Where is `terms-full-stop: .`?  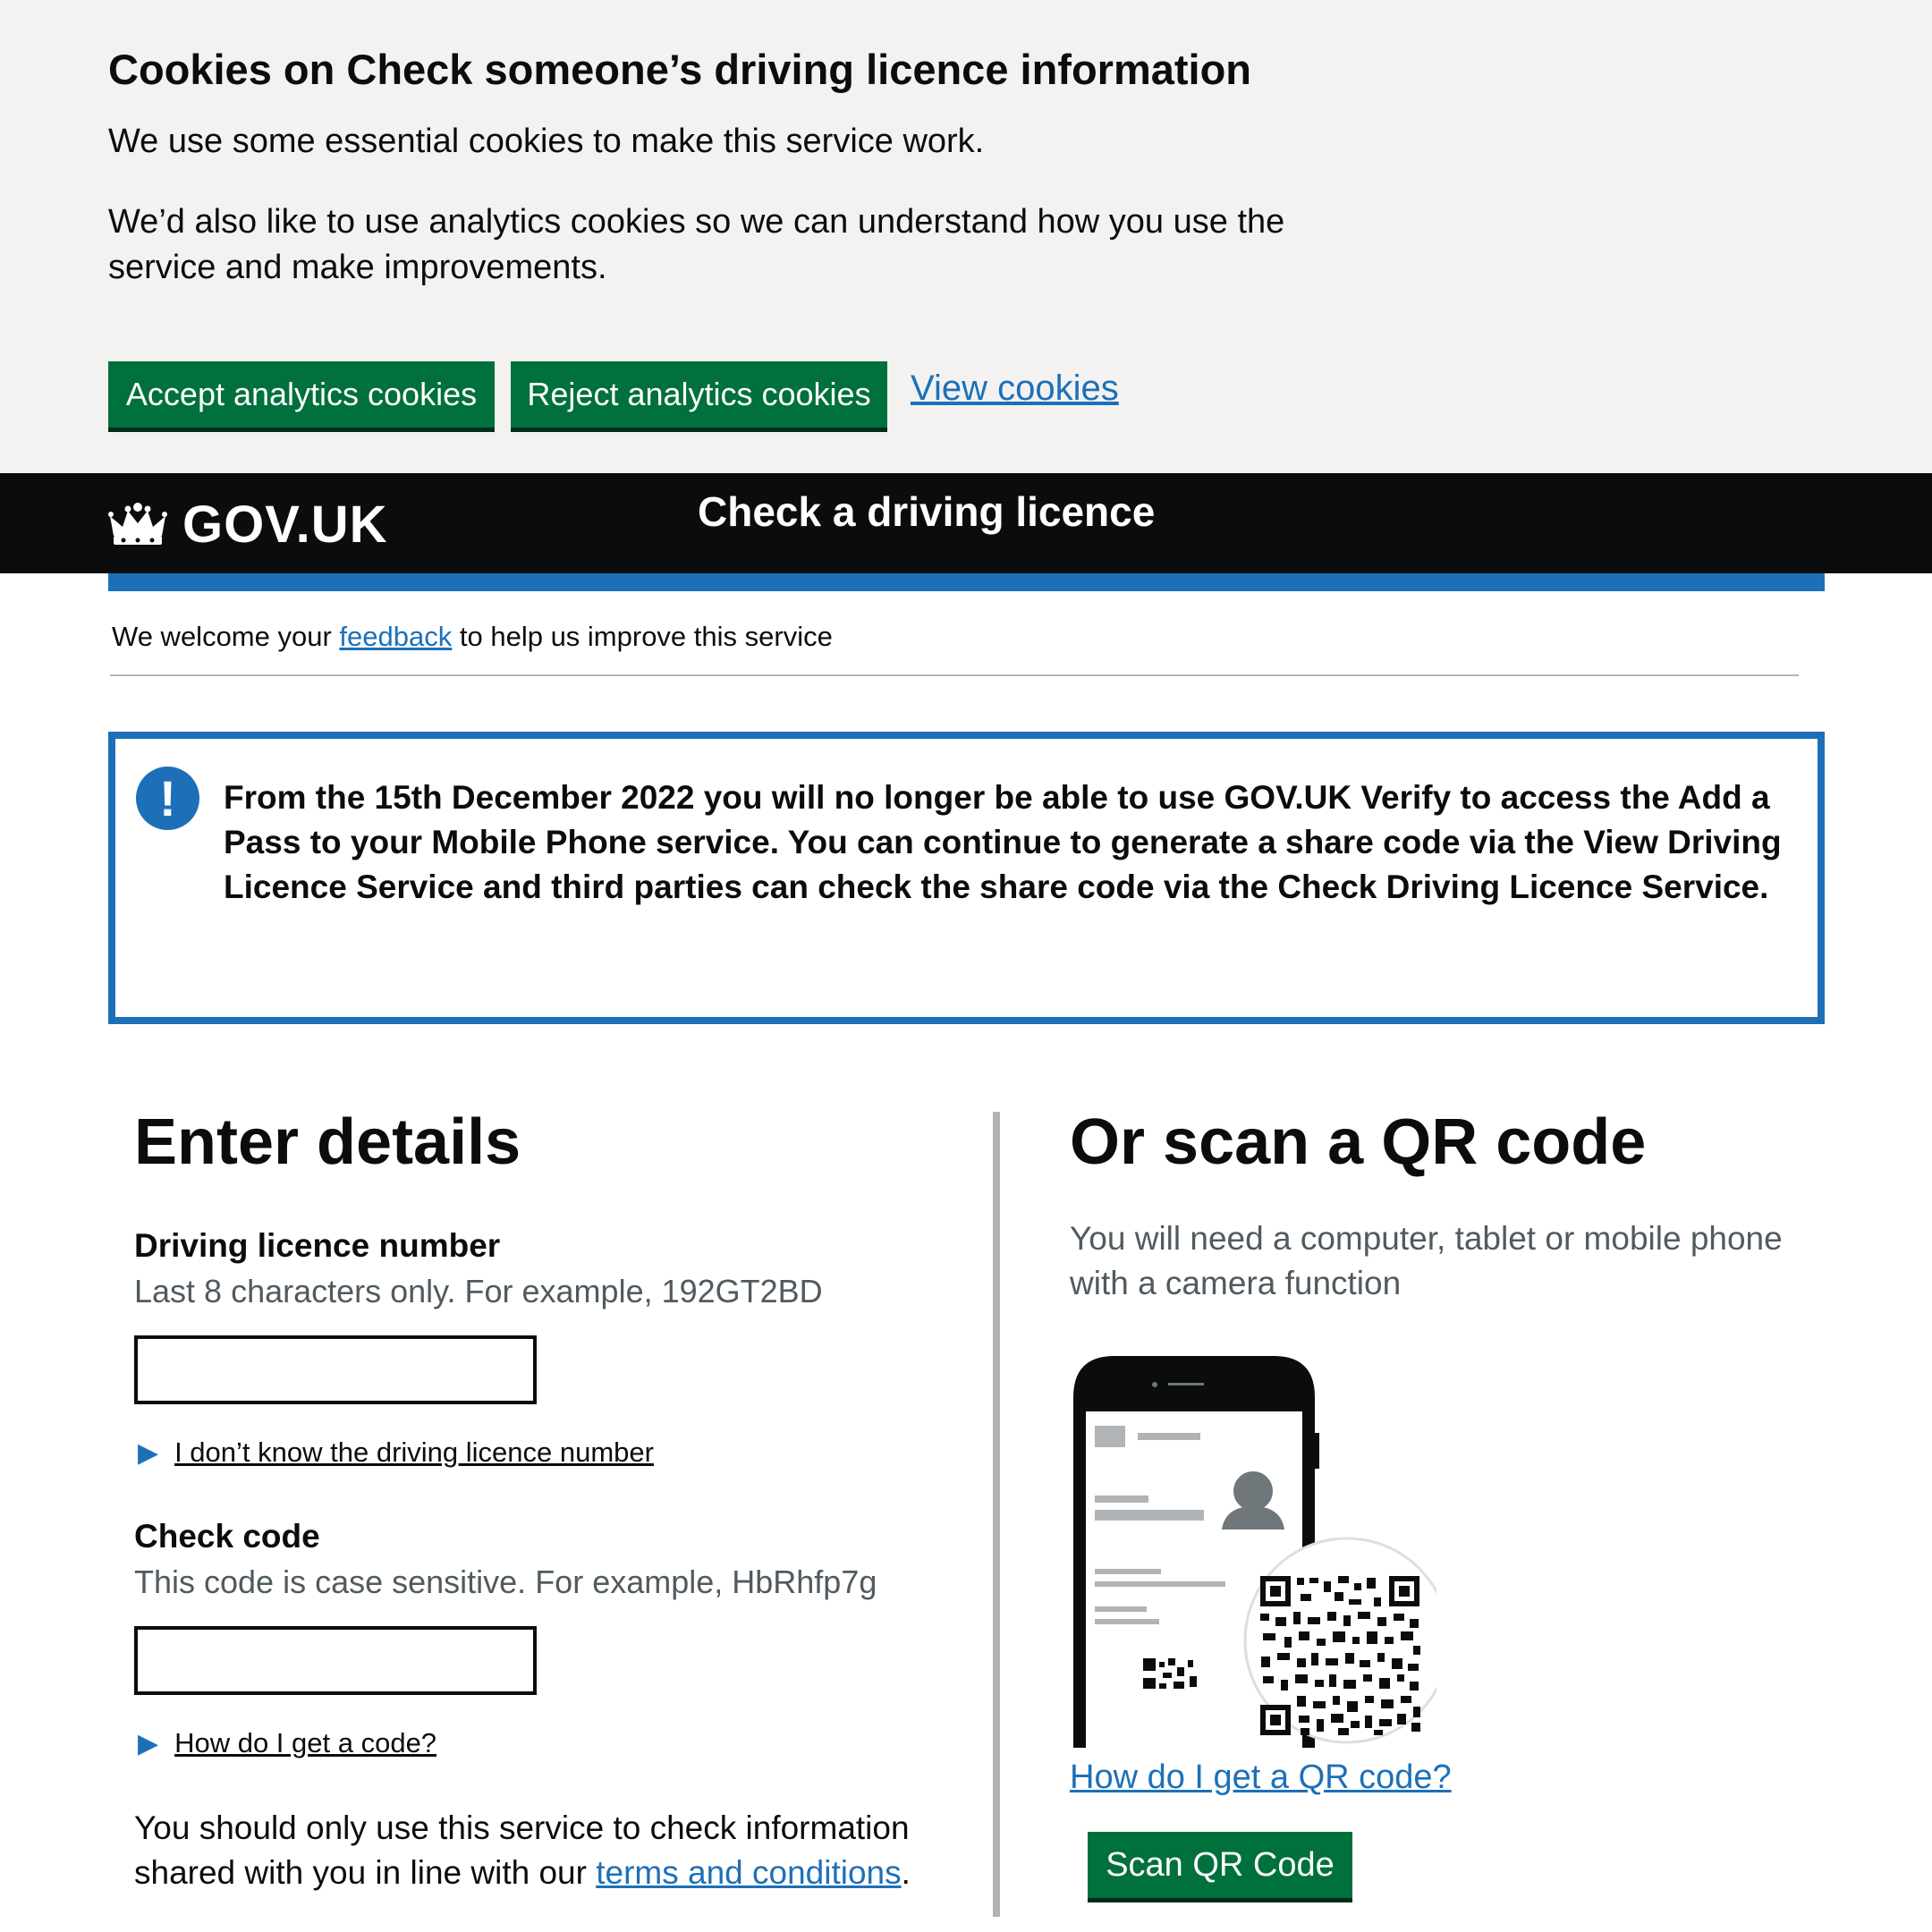
terms-full-stop: . is located at coordinates (906, 1872).